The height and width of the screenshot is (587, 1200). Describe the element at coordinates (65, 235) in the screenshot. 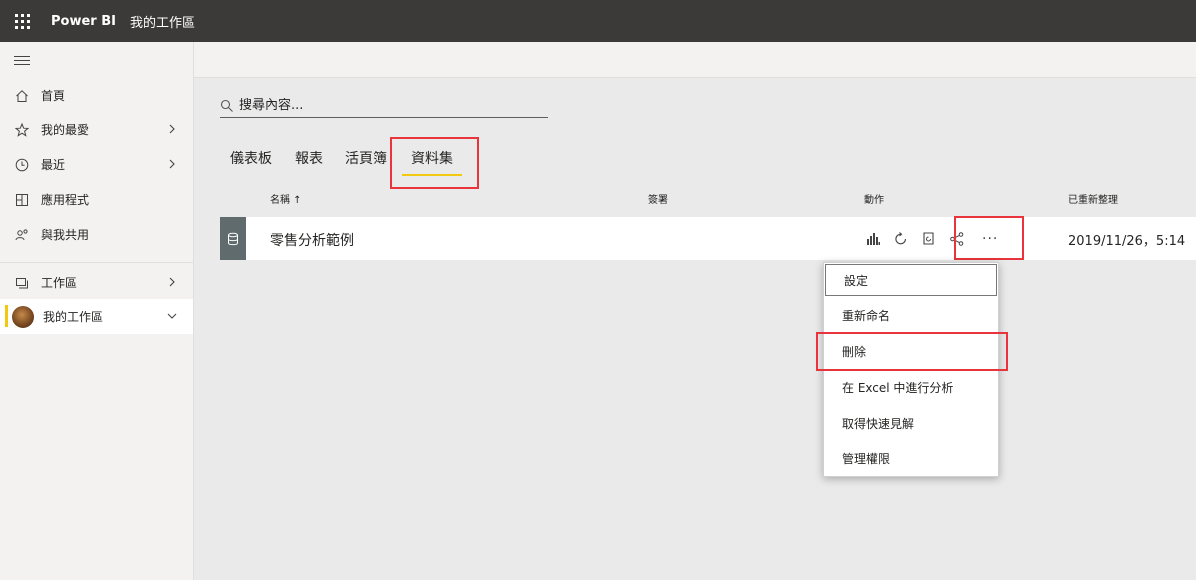

I see `sidebar-item-label: 與我共用` at that location.